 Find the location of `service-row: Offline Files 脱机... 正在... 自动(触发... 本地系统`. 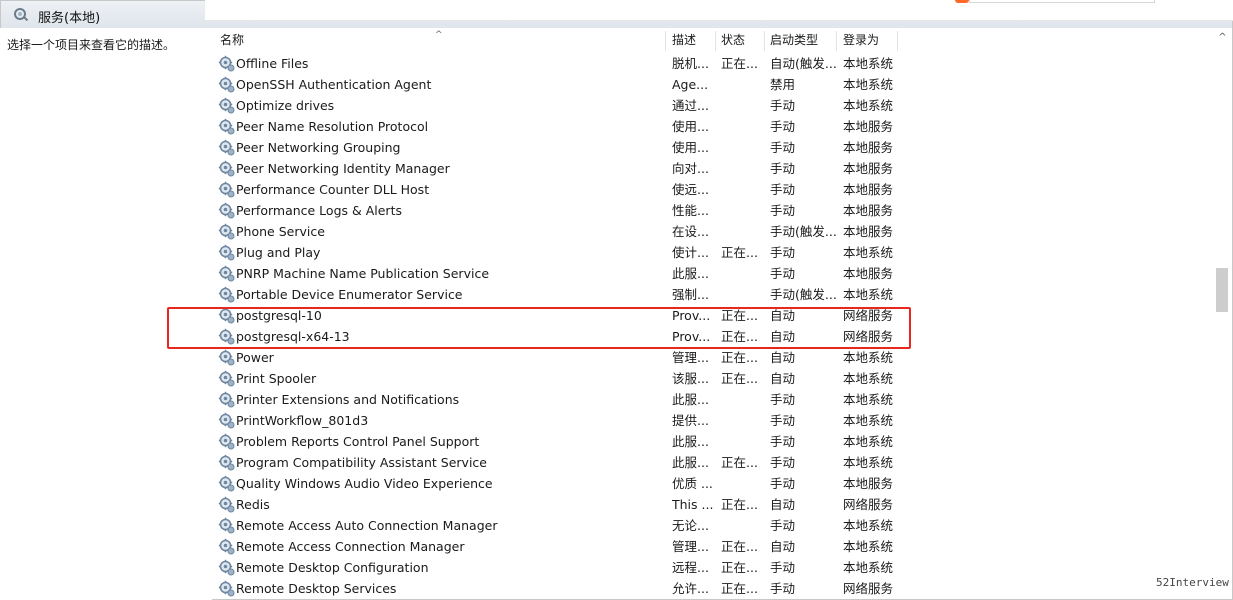

service-row: Offline Files 脱机... 正在... 自动(触发... 本地系统 is located at coordinates (713, 63).